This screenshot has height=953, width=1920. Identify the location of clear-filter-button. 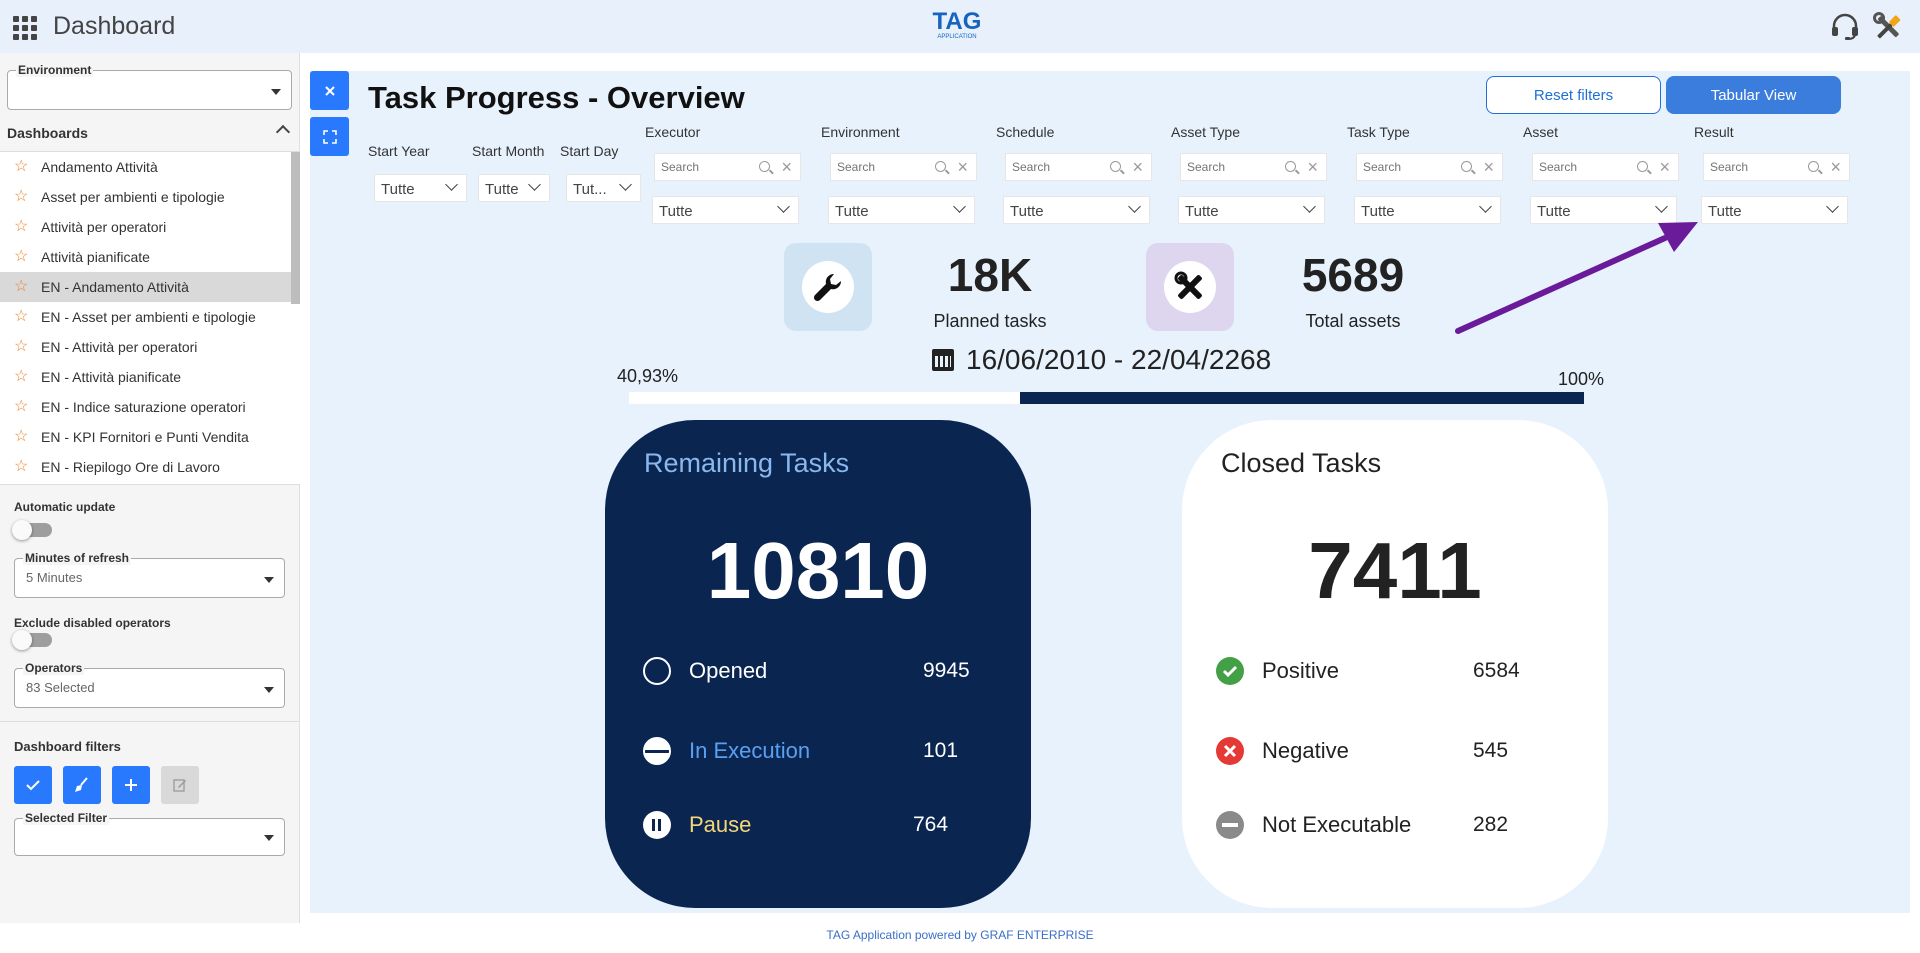
(82, 785).